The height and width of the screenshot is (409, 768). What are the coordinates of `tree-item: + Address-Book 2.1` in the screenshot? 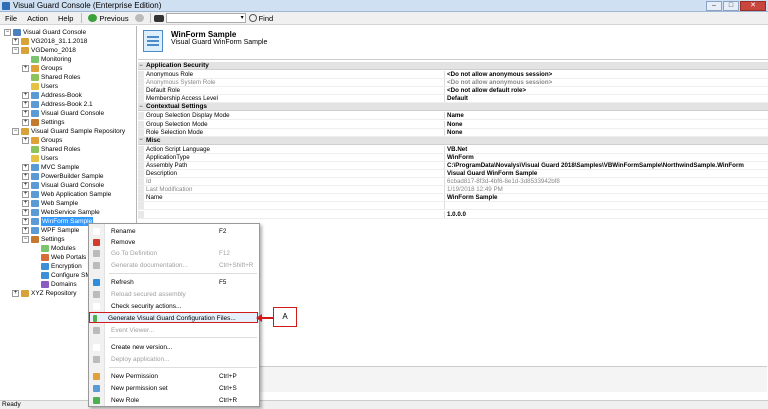 It's located at (57, 104).